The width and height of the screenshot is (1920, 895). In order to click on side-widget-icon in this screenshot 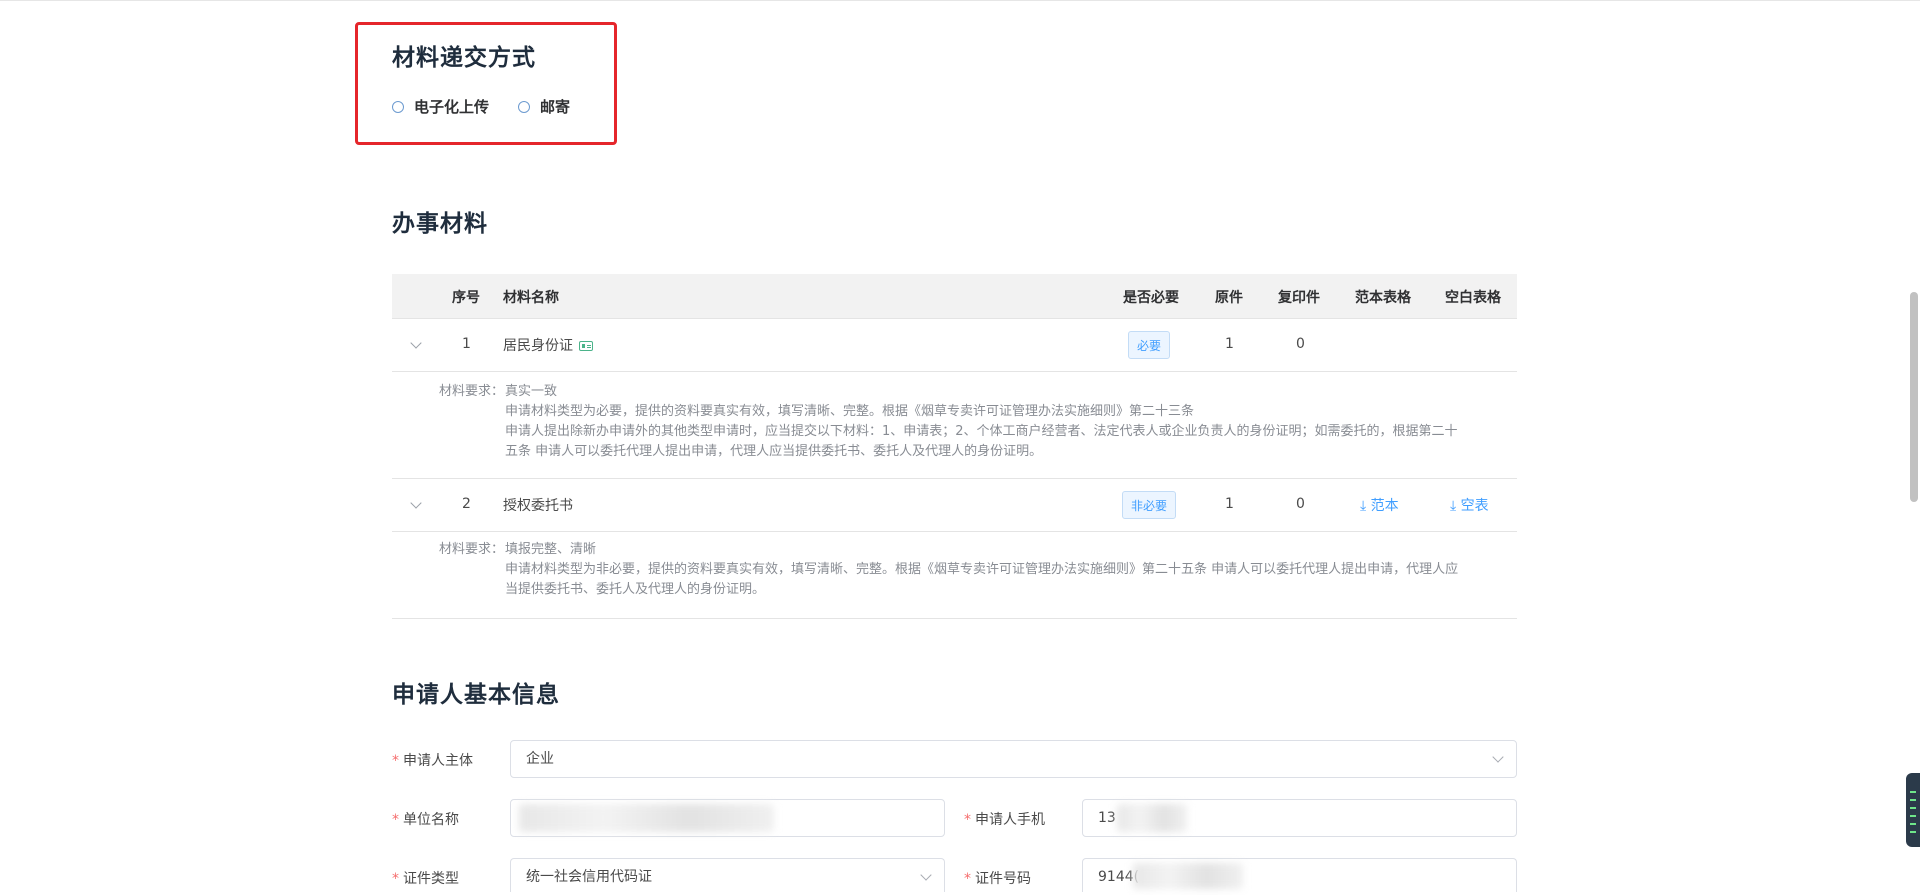, I will do `click(1913, 810)`.